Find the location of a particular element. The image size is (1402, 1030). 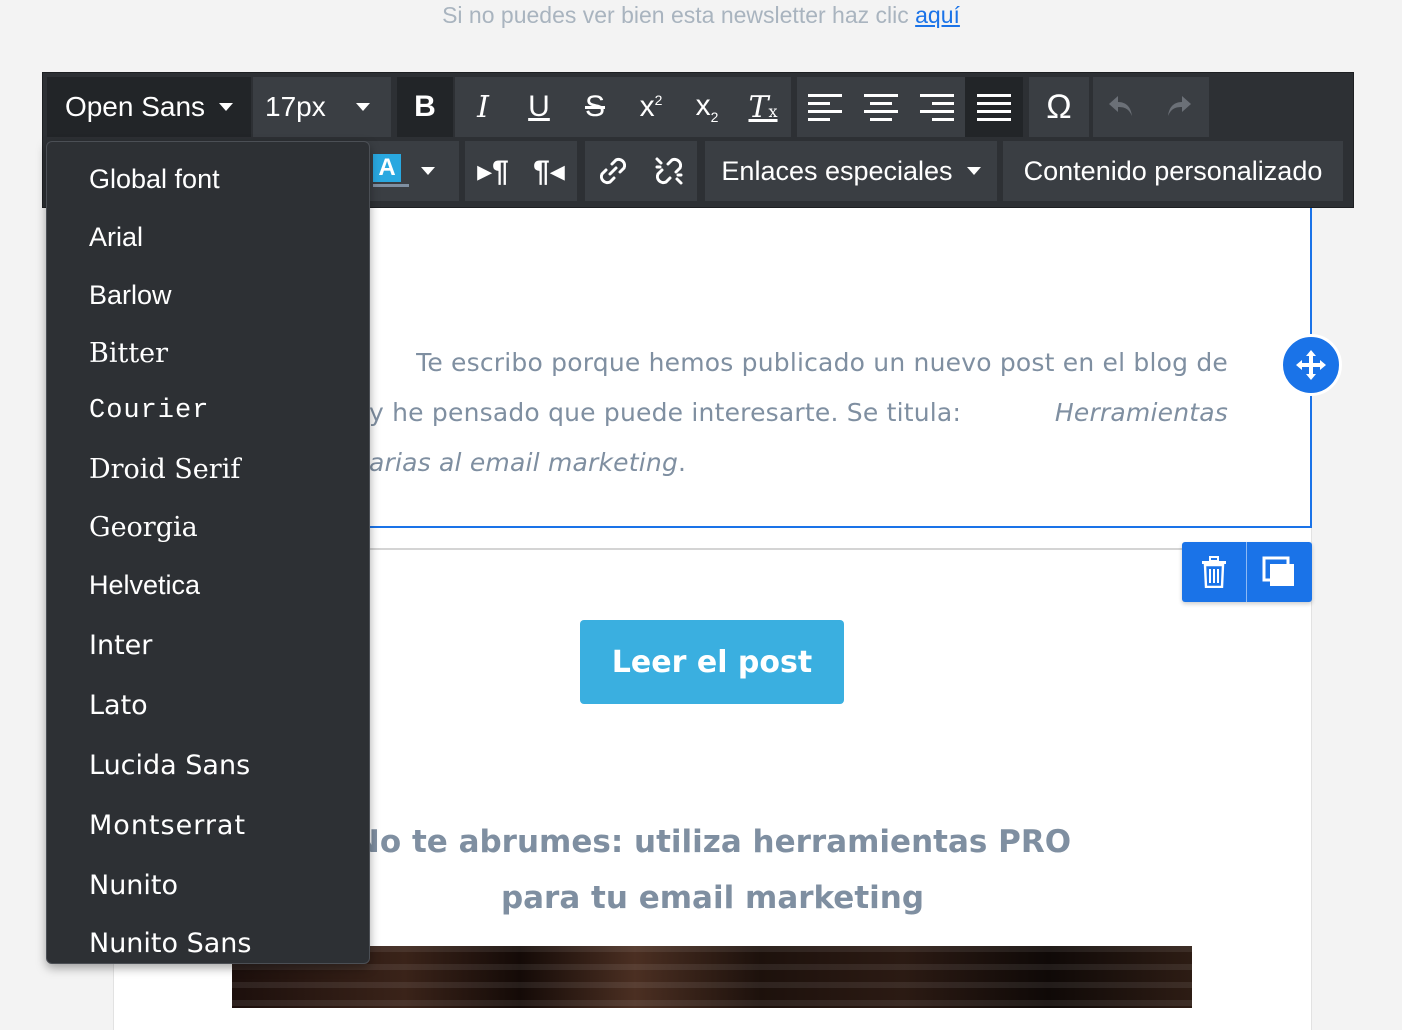

italic-icon: I is located at coordinates (483, 107).